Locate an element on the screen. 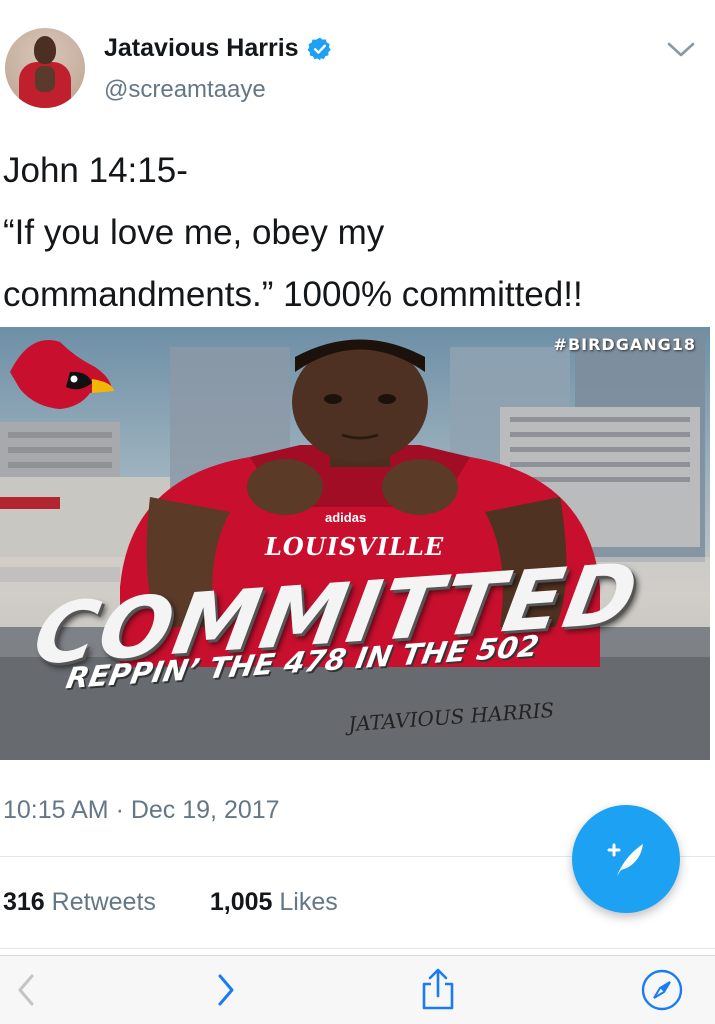 The height and width of the screenshot is (1024, 715). tweet-stats: 316 Retweets 1,005 Likes is located at coordinates (170, 902).